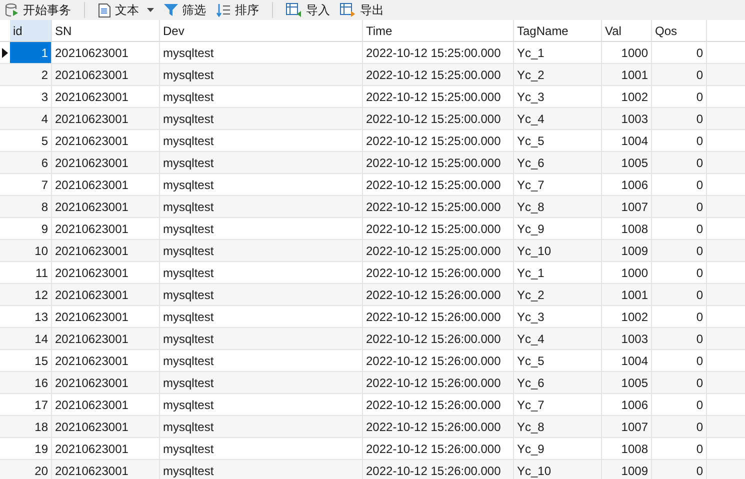 Image resolution: width=745 pixels, height=479 pixels. Describe the element at coordinates (31, 426) in the screenshot. I see `table-cell: 18` at that location.